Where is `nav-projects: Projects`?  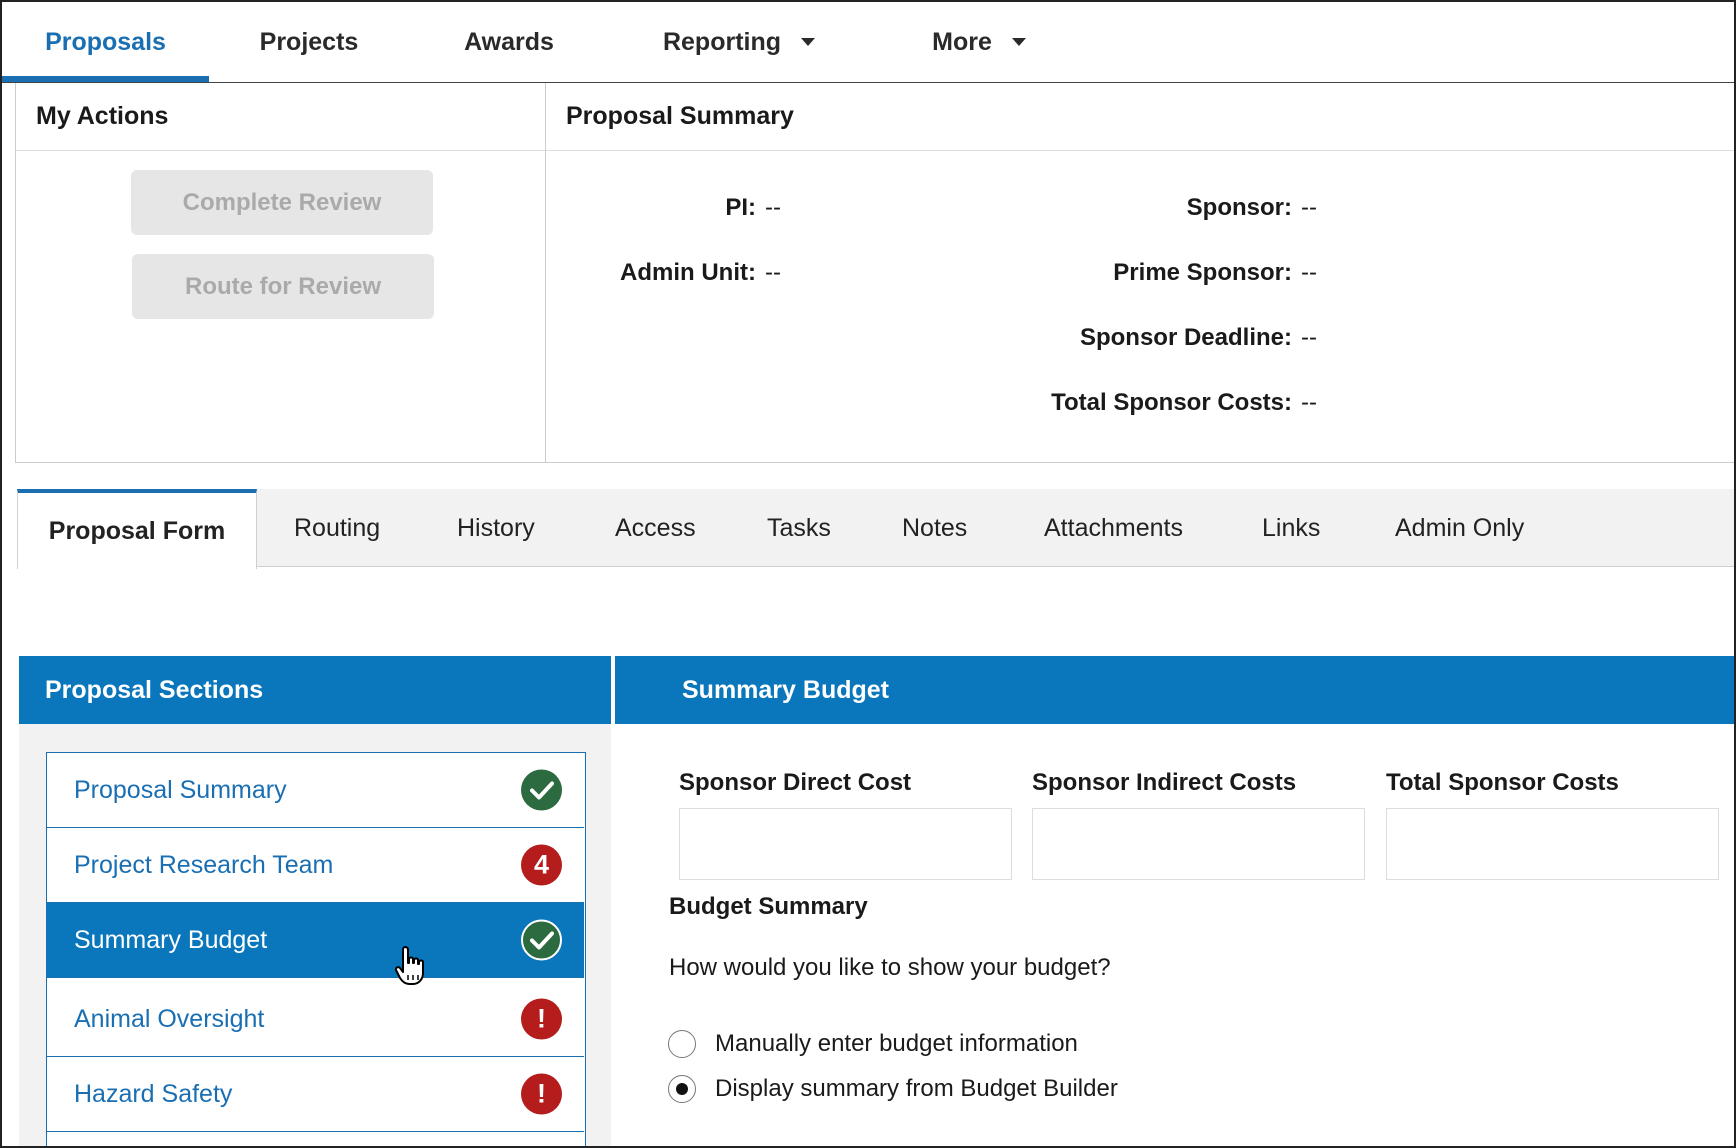
nav-projects: Projects is located at coordinates (309, 42).